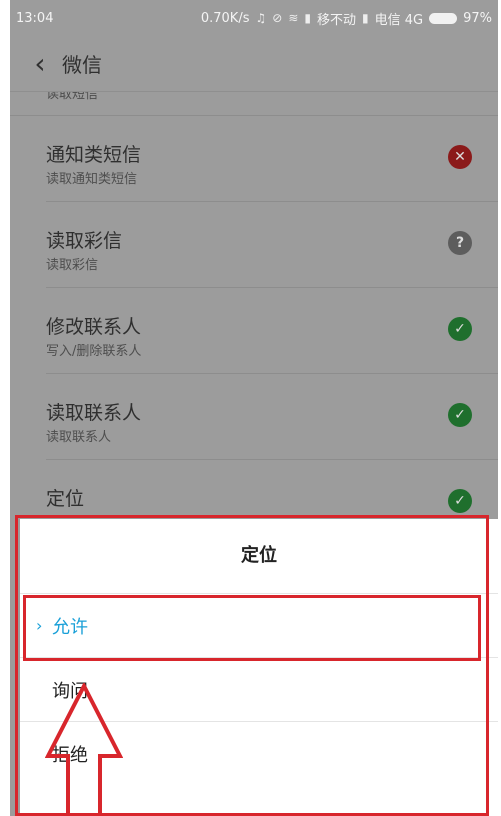 This screenshot has height=816, width=501. What do you see at coordinates (272, 159) in the screenshot?
I see `permission-item: 通知类短信 读取通知类短信 ✕` at bounding box center [272, 159].